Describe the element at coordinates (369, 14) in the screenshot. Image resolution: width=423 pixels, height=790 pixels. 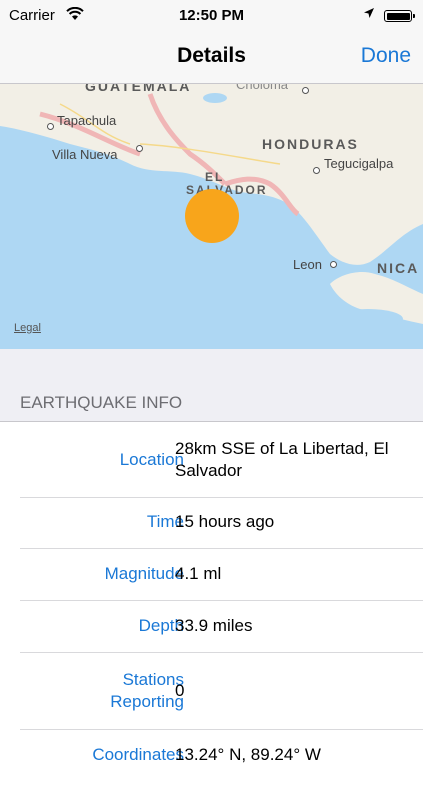
I see `location-arrow-icon` at that location.